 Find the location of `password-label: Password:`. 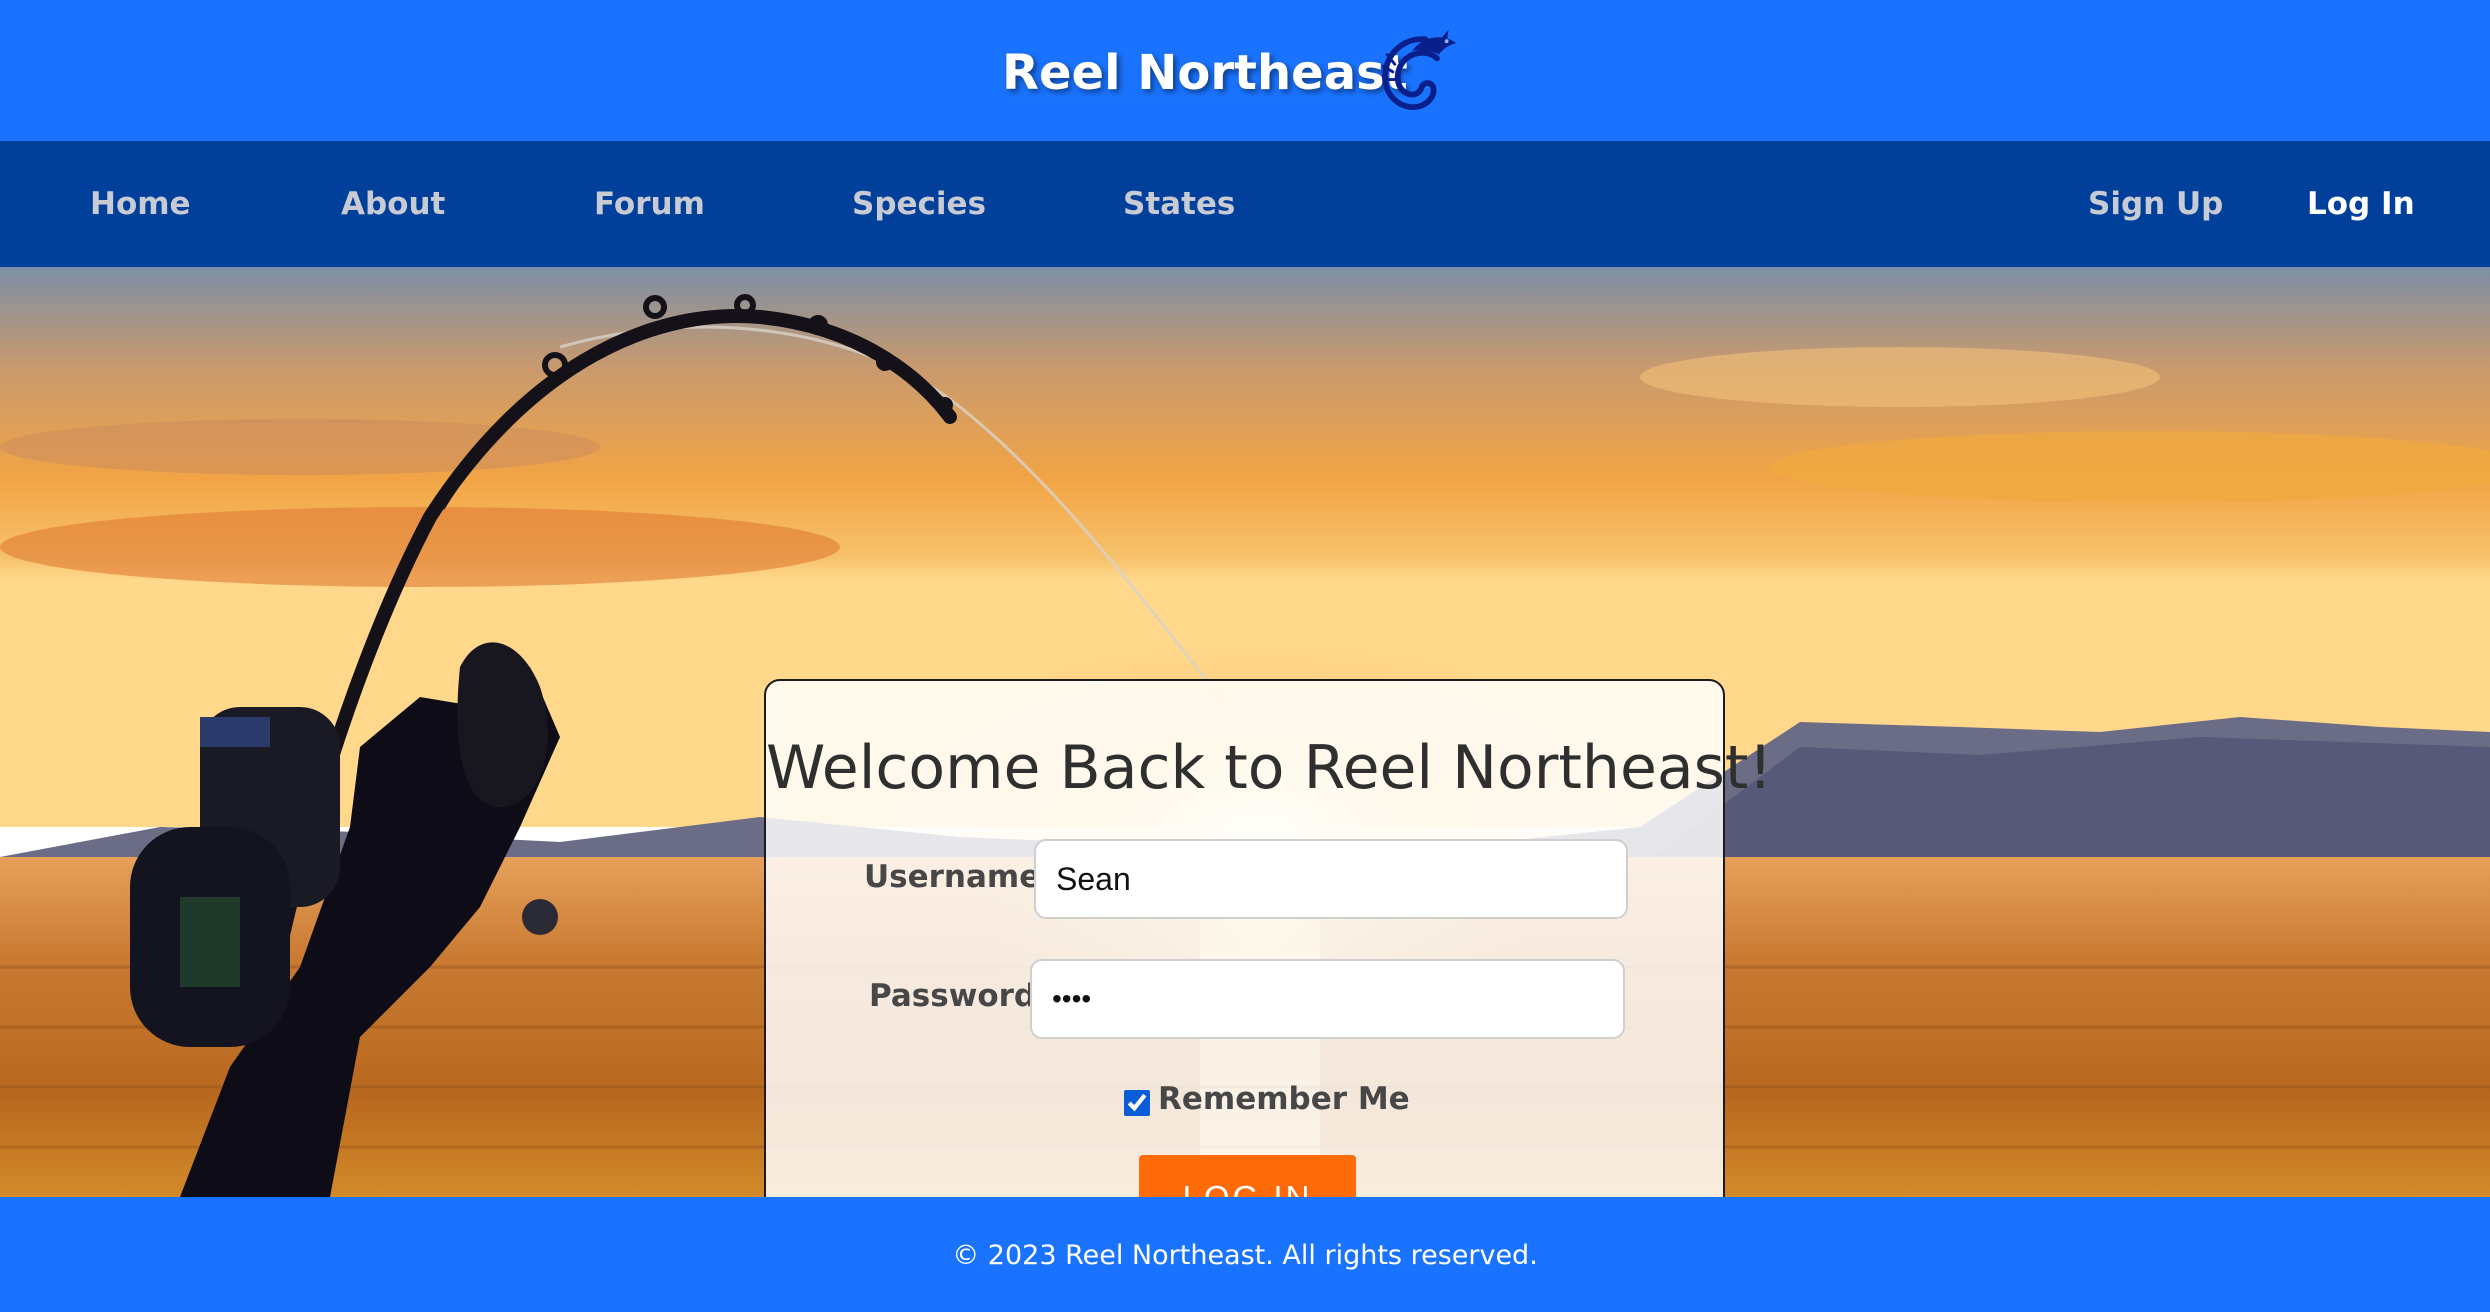

password-label: Password: is located at coordinates (959, 996).